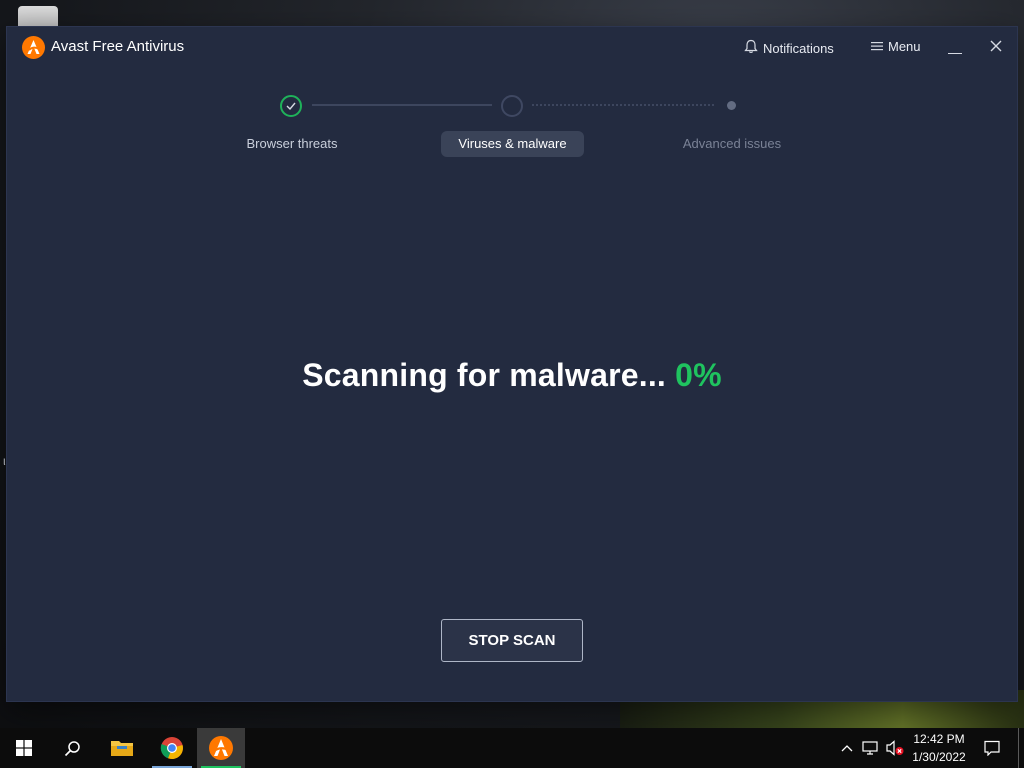 The width and height of the screenshot is (1024, 768). I want to click on step-viruses-node, so click(512, 106).